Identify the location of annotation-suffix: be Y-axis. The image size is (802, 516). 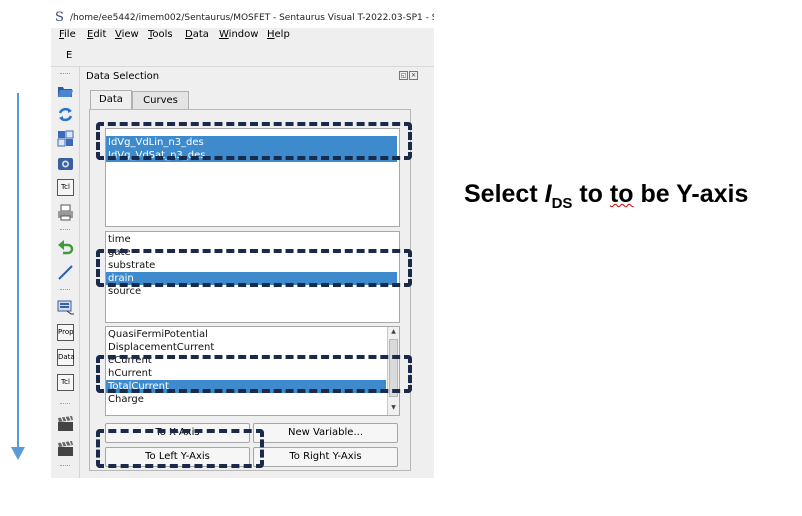
(691, 194).